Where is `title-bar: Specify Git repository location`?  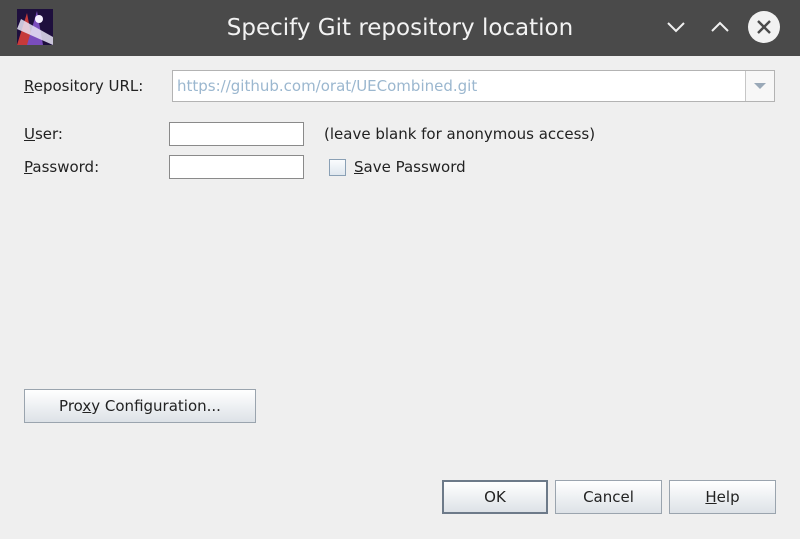
title-bar: Specify Git repository location is located at coordinates (400, 28).